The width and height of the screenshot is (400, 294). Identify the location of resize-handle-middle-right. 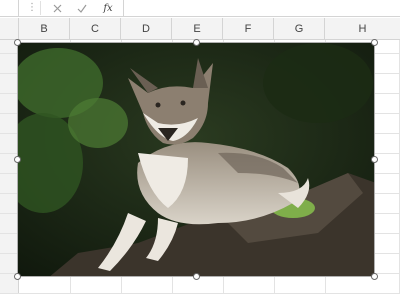
(374, 159).